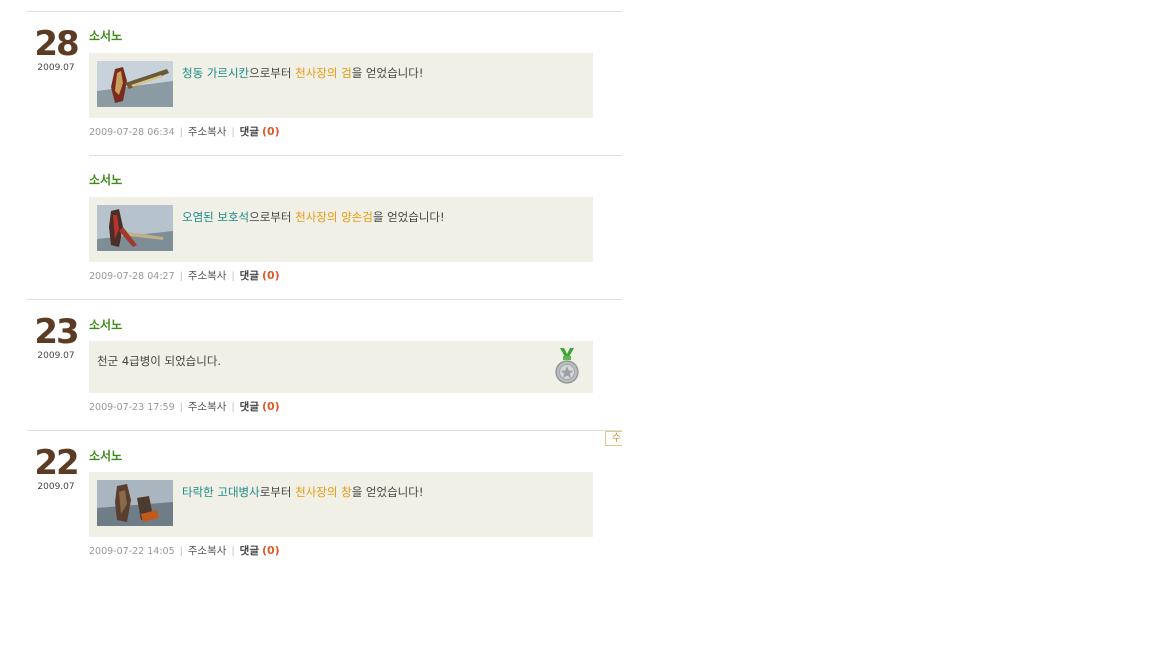 Image resolution: width=1152 pixels, height=648 pixels. I want to click on post-message: 타락한 고대병사로부터 천사장의 창을 얻었습니다!, so click(302, 492).